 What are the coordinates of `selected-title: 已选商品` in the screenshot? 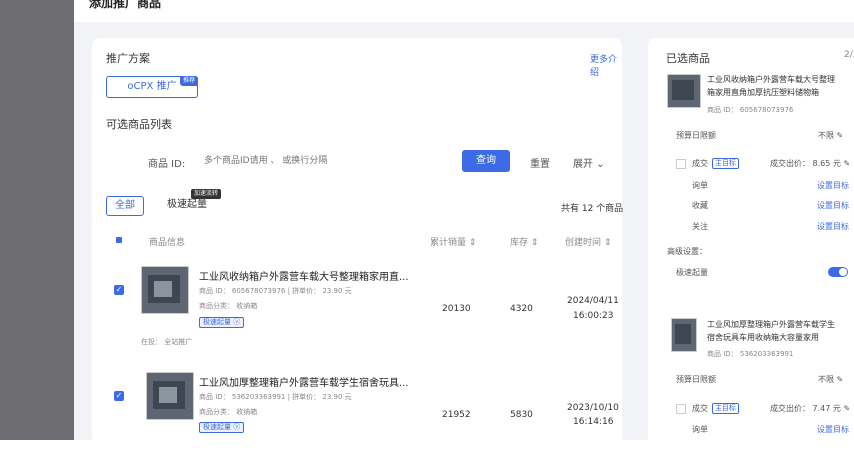 It's located at (688, 58).